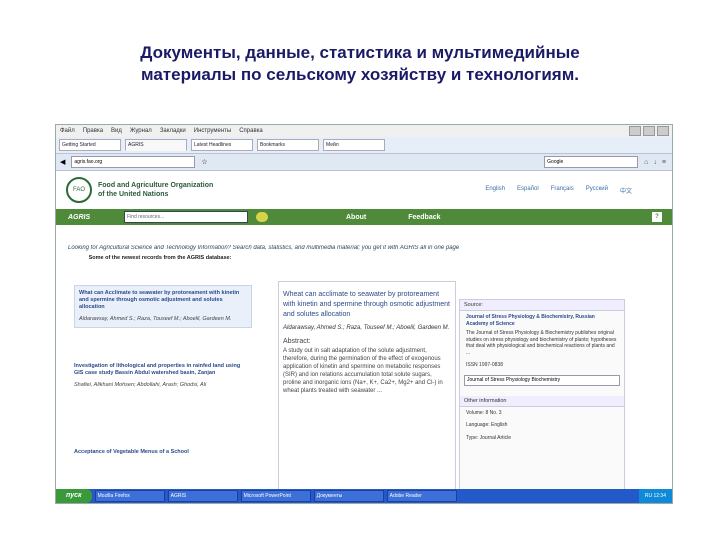 This screenshot has height=540, width=720. I want to click on fao-name-line-2: of the United Nations, so click(133, 194).